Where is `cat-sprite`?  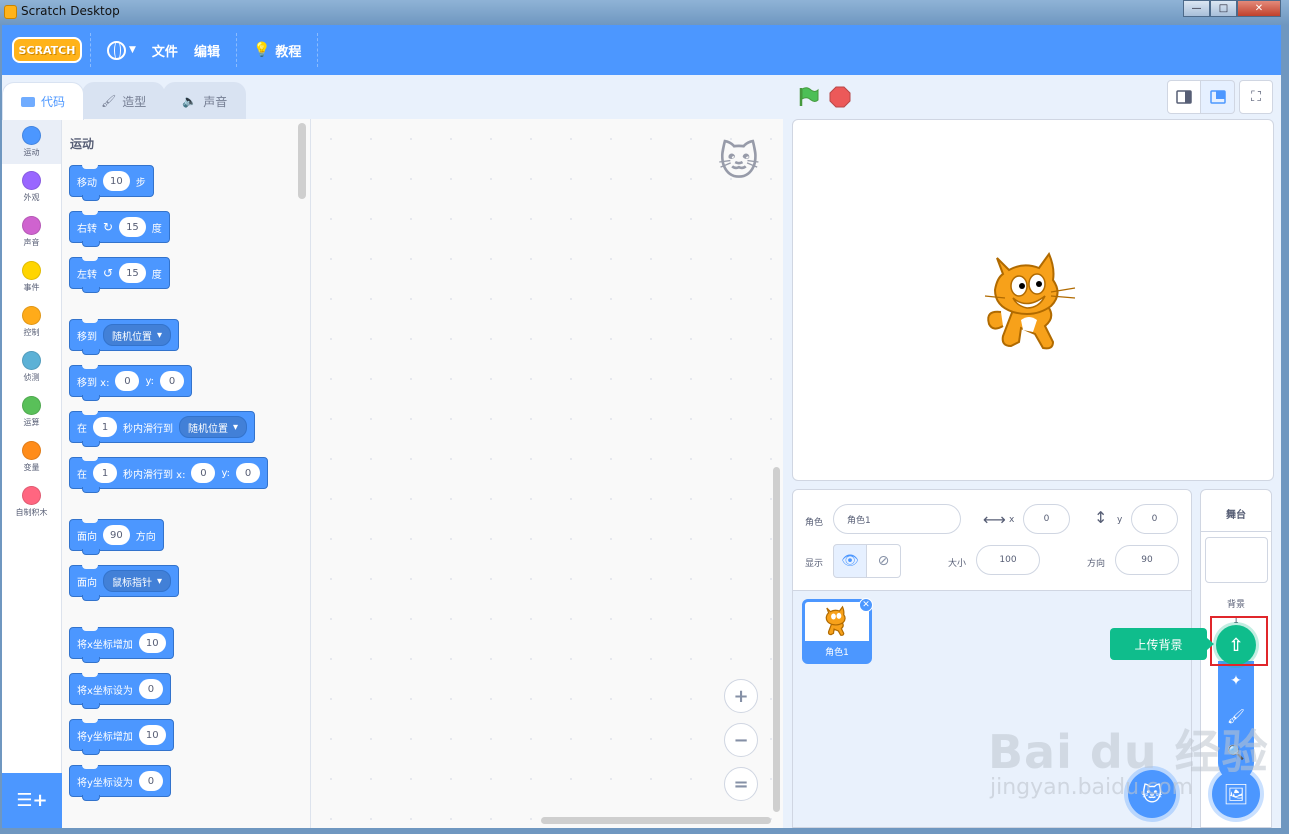
cat-sprite is located at coordinates (1034, 301).